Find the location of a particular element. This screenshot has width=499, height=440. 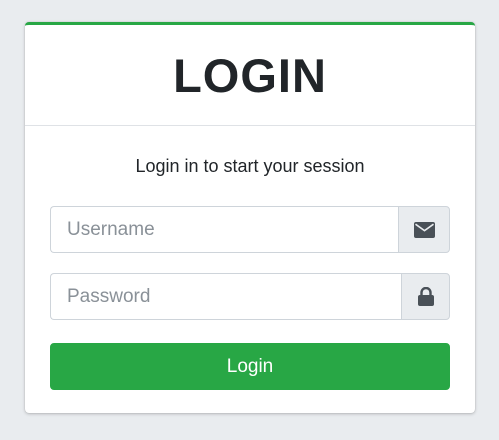

envelope-icon is located at coordinates (424, 229).